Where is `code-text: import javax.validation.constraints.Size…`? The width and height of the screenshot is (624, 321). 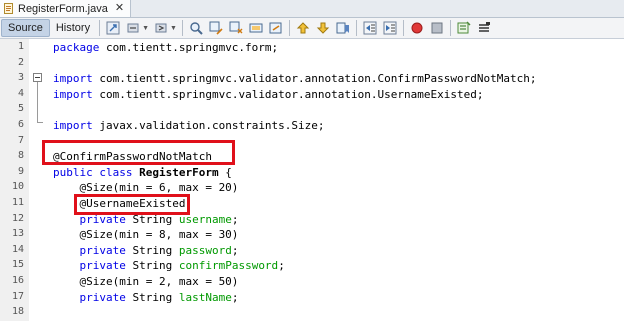
code-text: import javax.validation.constraints.Size… is located at coordinates (189, 126).